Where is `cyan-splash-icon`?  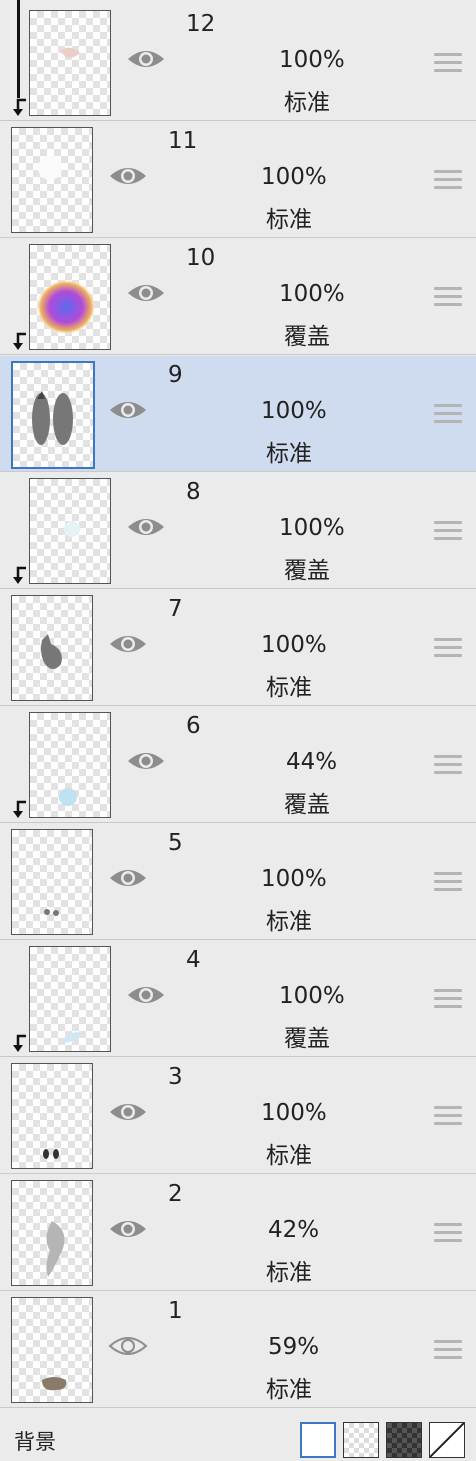 cyan-splash-icon is located at coordinates (68, 797).